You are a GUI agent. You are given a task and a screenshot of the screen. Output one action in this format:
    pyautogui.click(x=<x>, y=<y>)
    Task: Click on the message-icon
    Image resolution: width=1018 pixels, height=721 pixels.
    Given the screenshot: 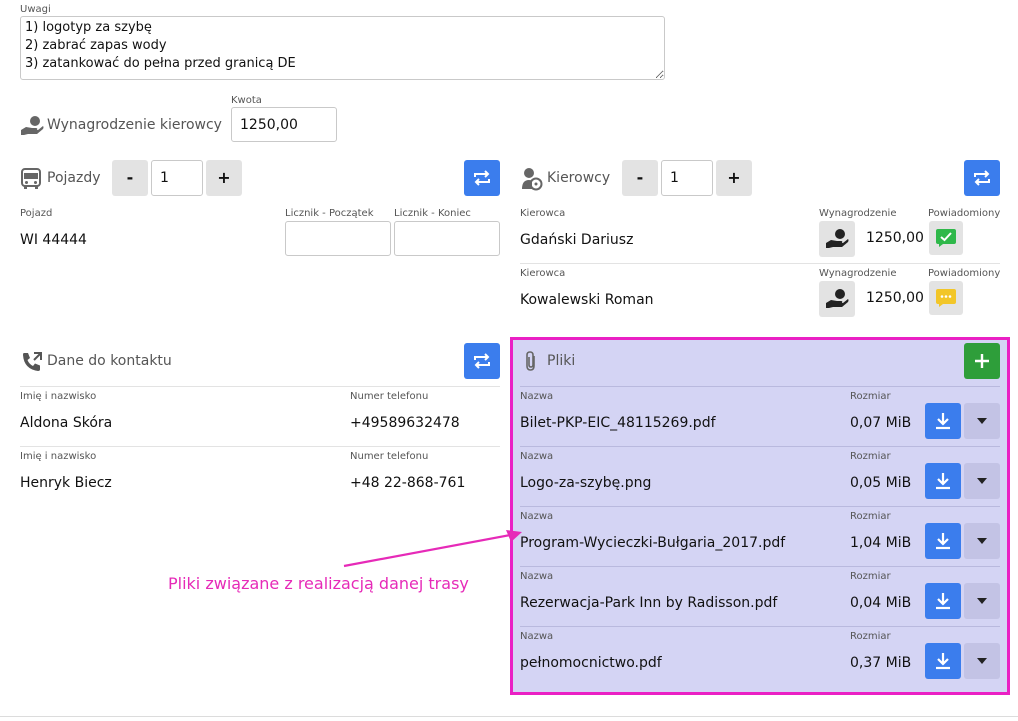 What is the action you would take?
    pyautogui.click(x=946, y=298)
    